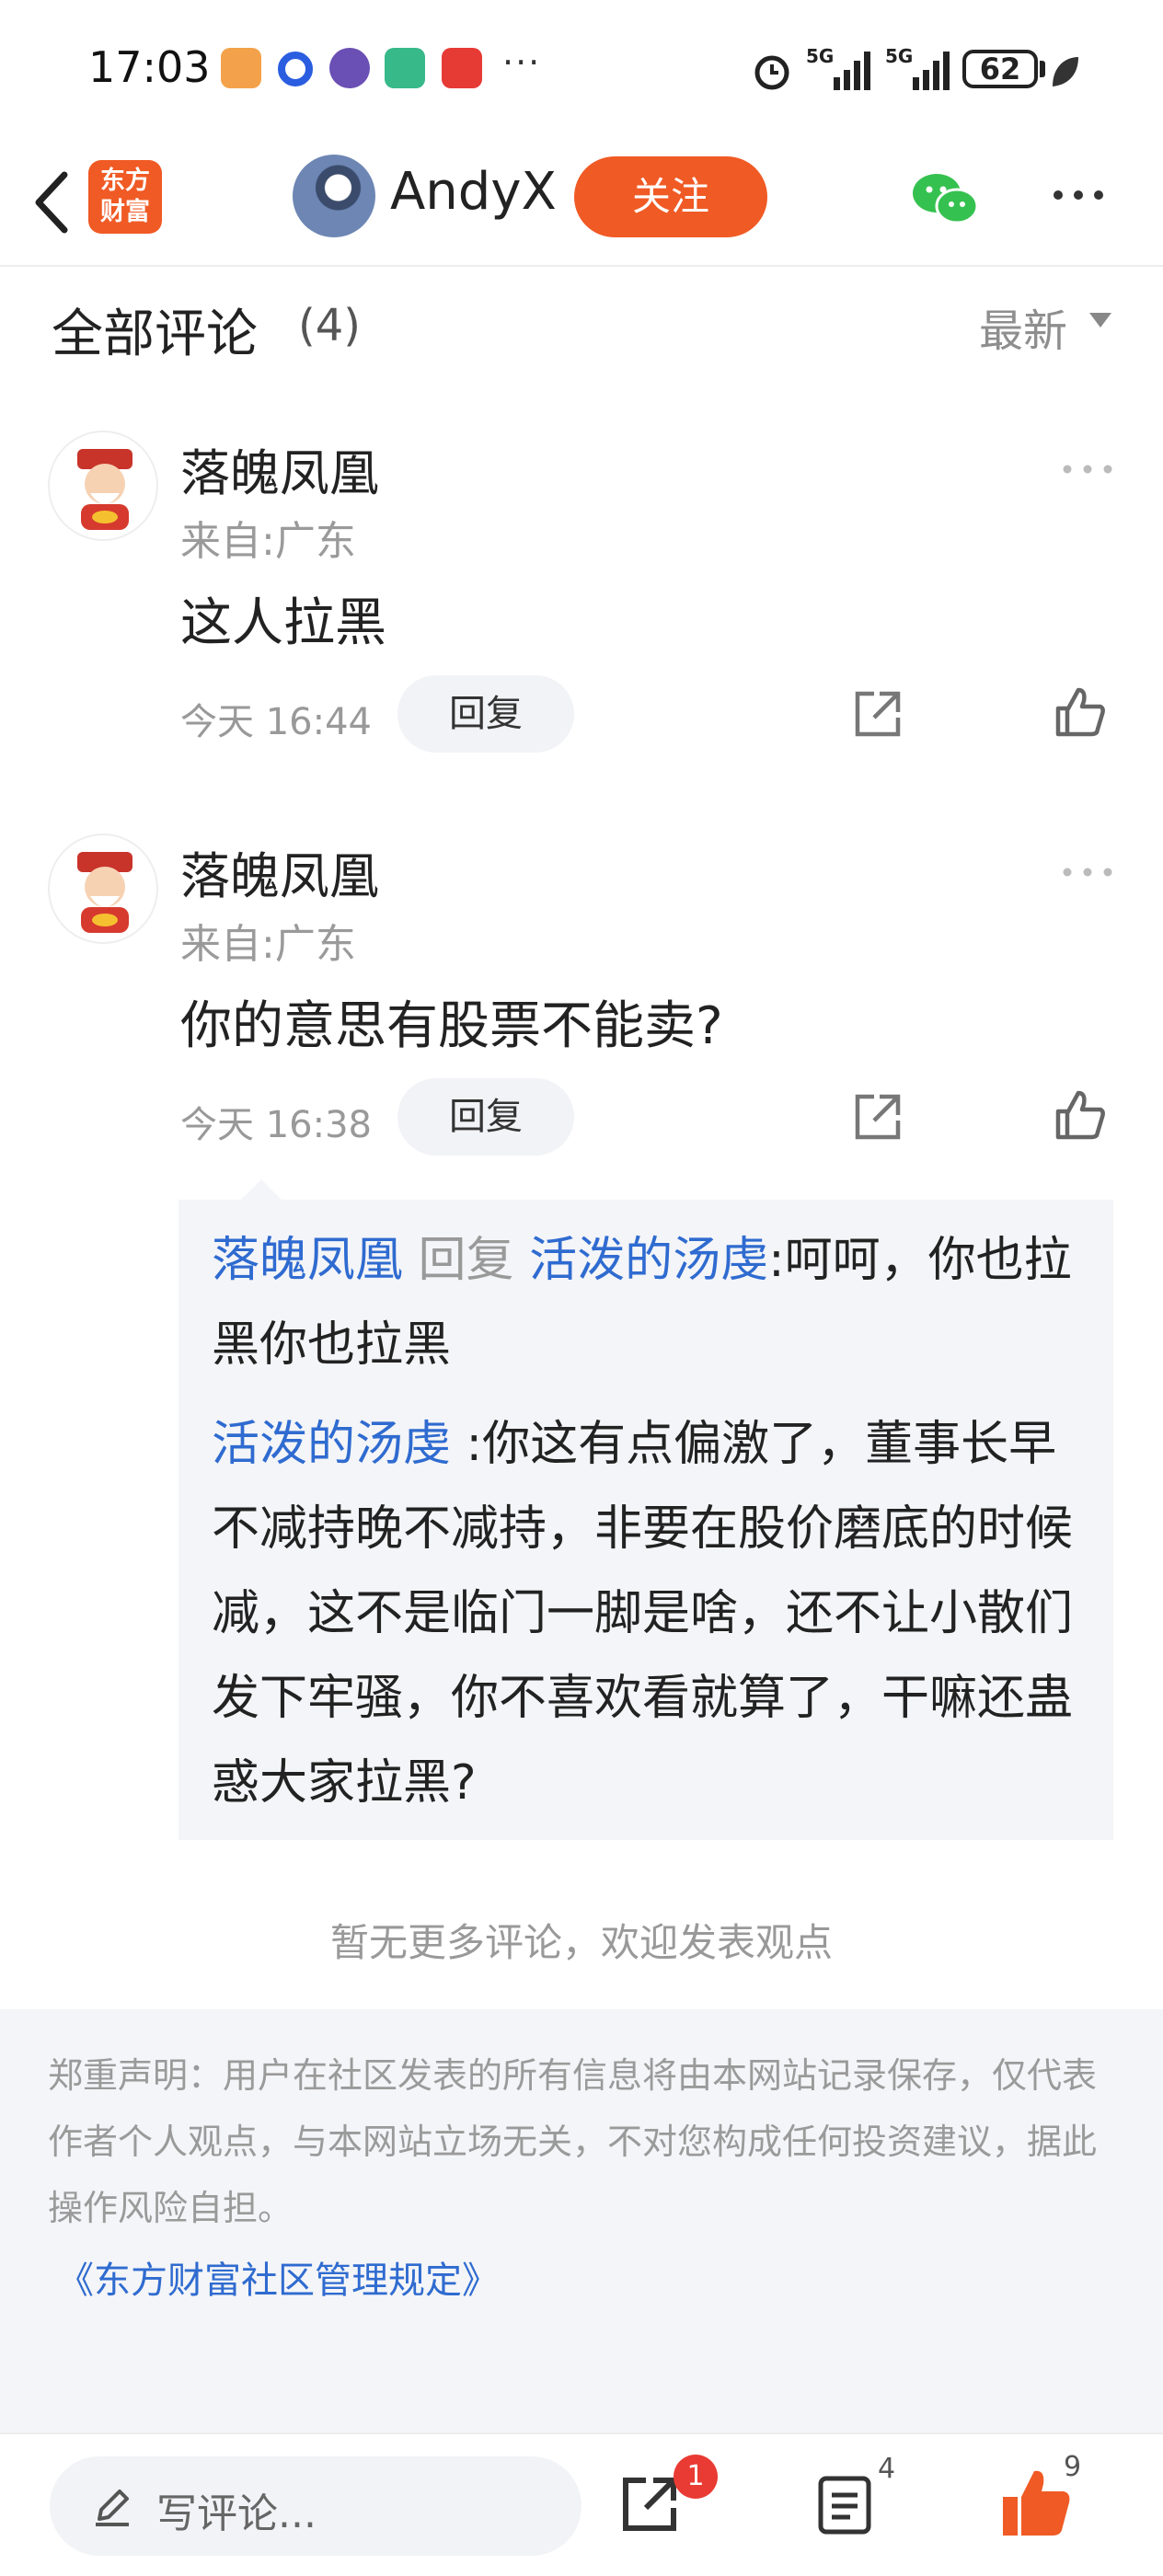  What do you see at coordinates (307, 1260) in the screenshot?
I see `sub-reply-author: 落魄凤凰` at bounding box center [307, 1260].